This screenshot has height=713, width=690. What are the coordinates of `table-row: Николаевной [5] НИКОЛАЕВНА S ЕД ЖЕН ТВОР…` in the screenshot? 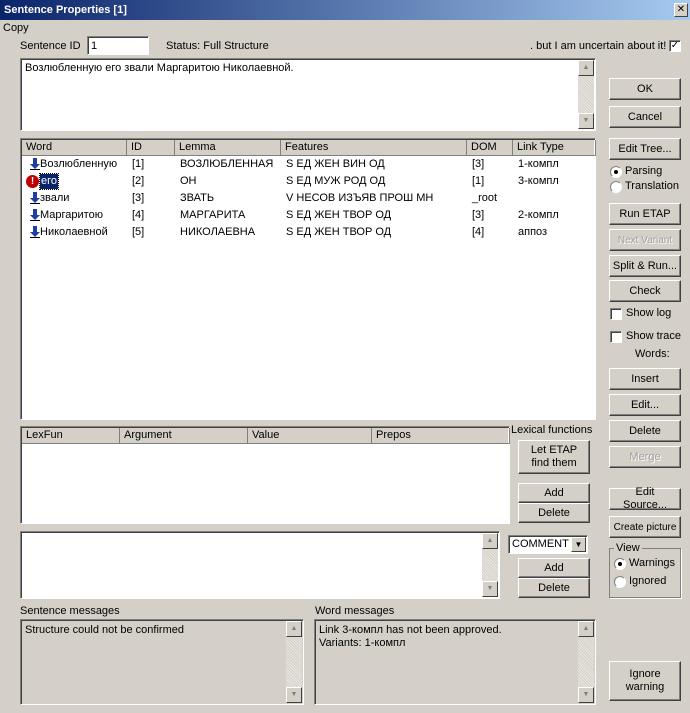 It's located at (309, 232).